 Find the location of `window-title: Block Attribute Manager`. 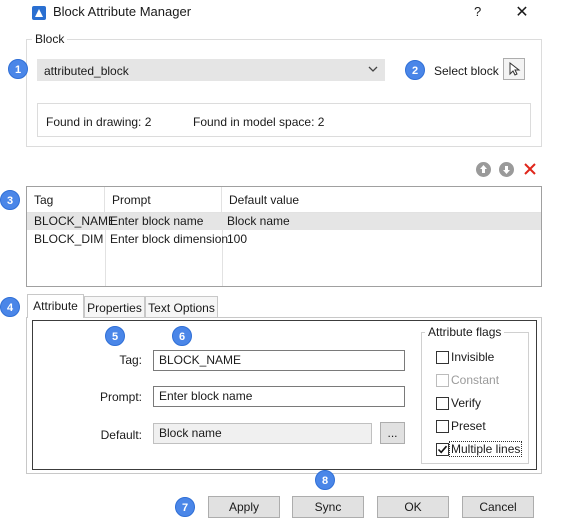

window-title: Block Attribute Manager is located at coordinates (122, 11).